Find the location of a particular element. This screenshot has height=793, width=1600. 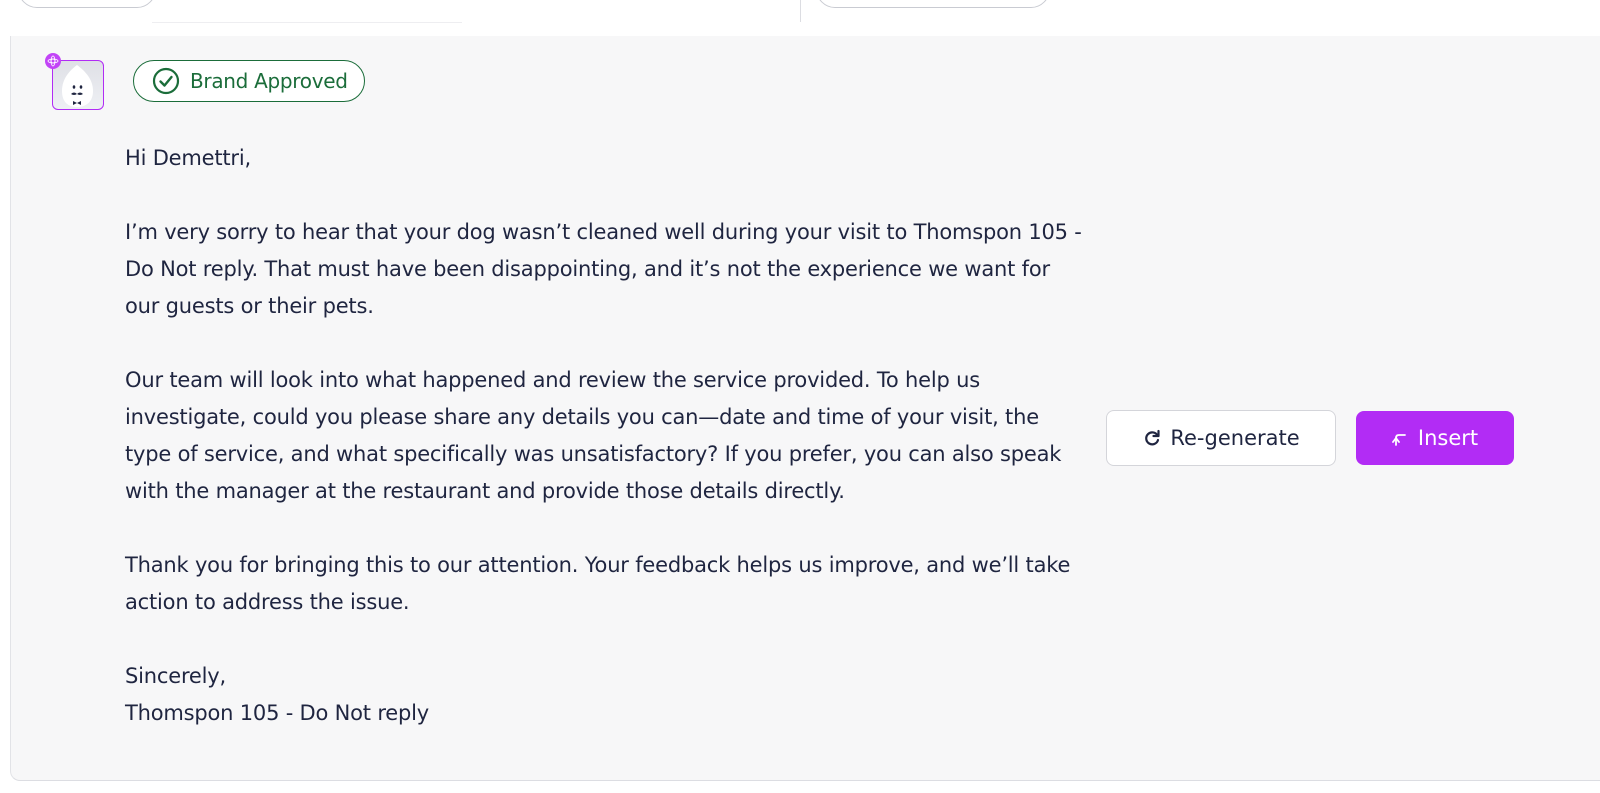

insert-arrow-icon is located at coordinates (1399, 438).